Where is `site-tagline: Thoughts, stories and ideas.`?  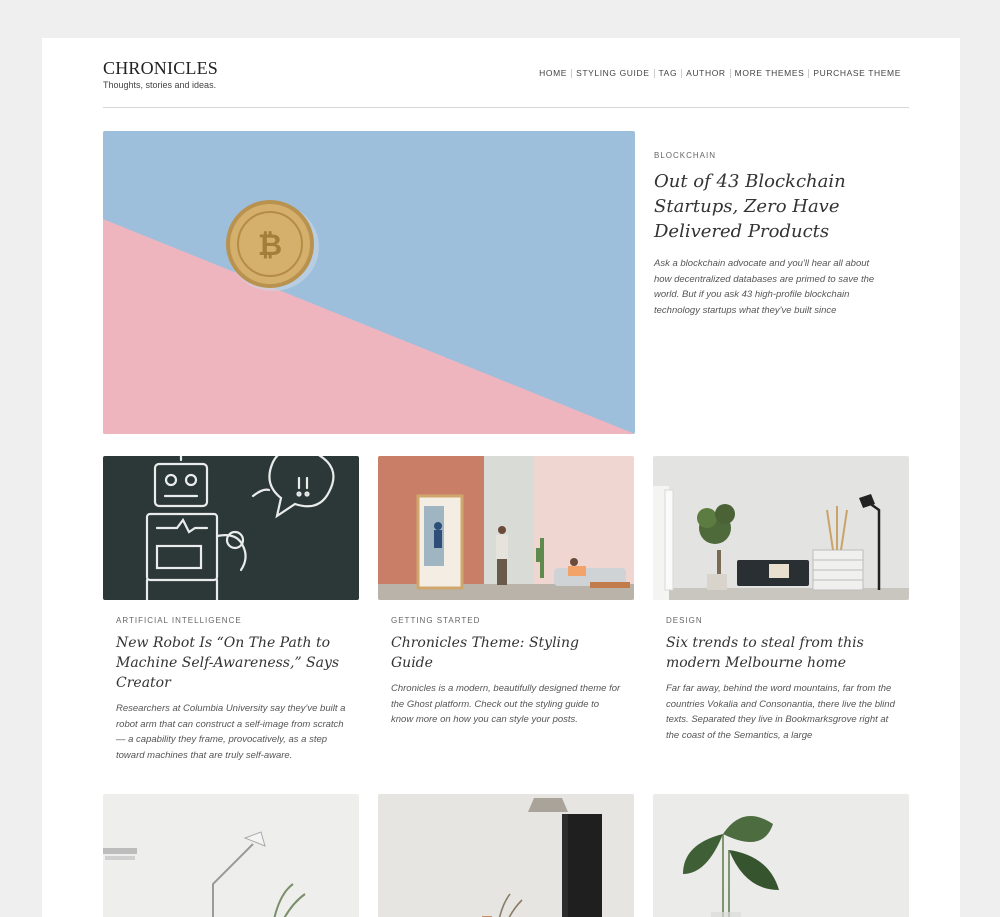
site-tagline: Thoughts, stories and ideas. is located at coordinates (160, 85).